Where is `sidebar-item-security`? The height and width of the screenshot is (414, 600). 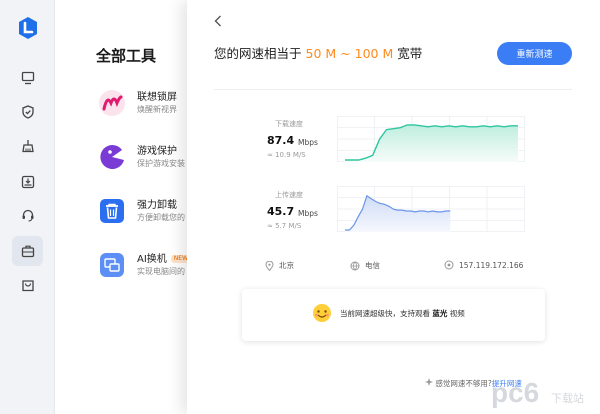
sidebar-item-security is located at coordinates (28, 112).